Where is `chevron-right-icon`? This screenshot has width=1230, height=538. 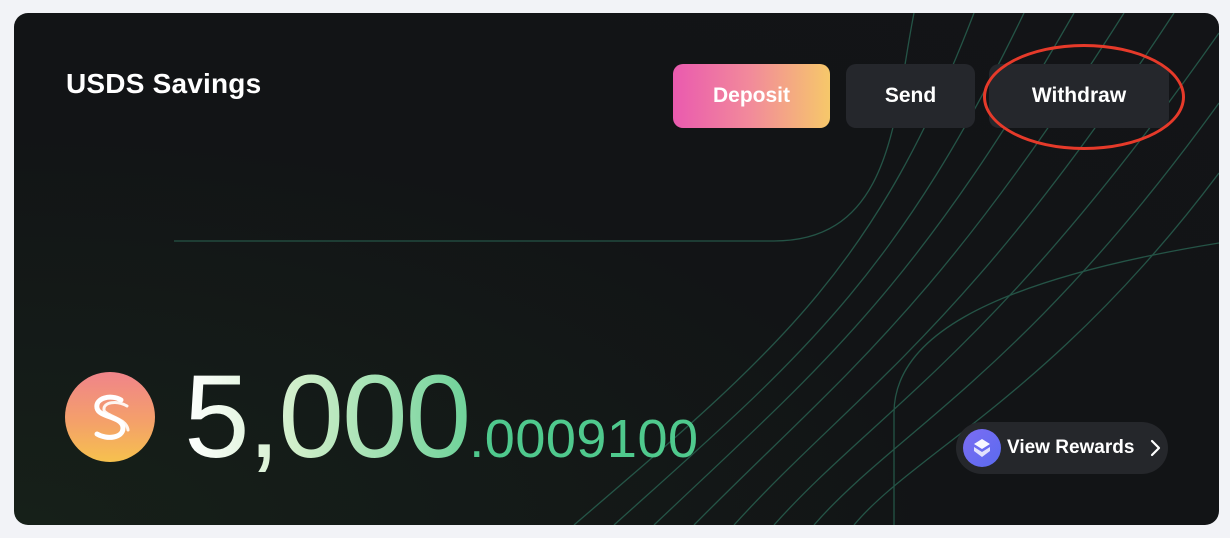
chevron-right-icon is located at coordinates (1156, 448).